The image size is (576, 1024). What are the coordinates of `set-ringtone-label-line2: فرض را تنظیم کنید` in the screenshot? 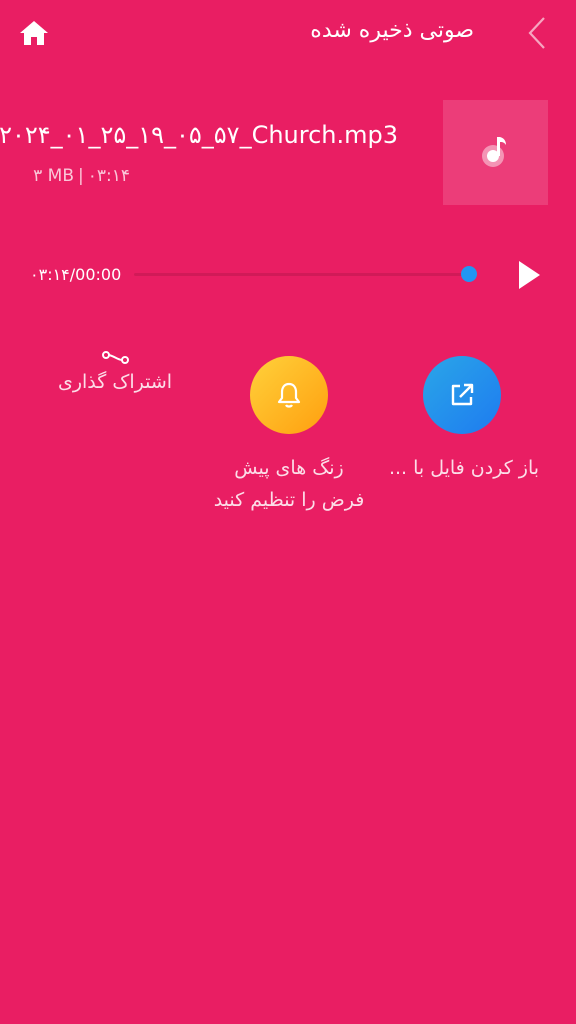 It's located at (289, 500).